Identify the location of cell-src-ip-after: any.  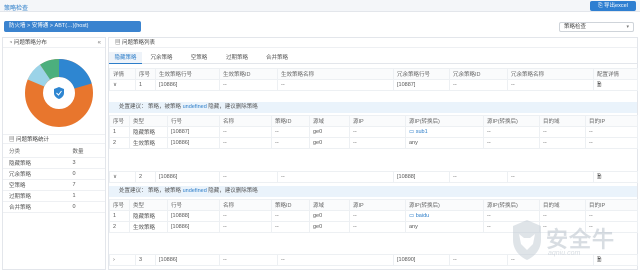
(444, 227).